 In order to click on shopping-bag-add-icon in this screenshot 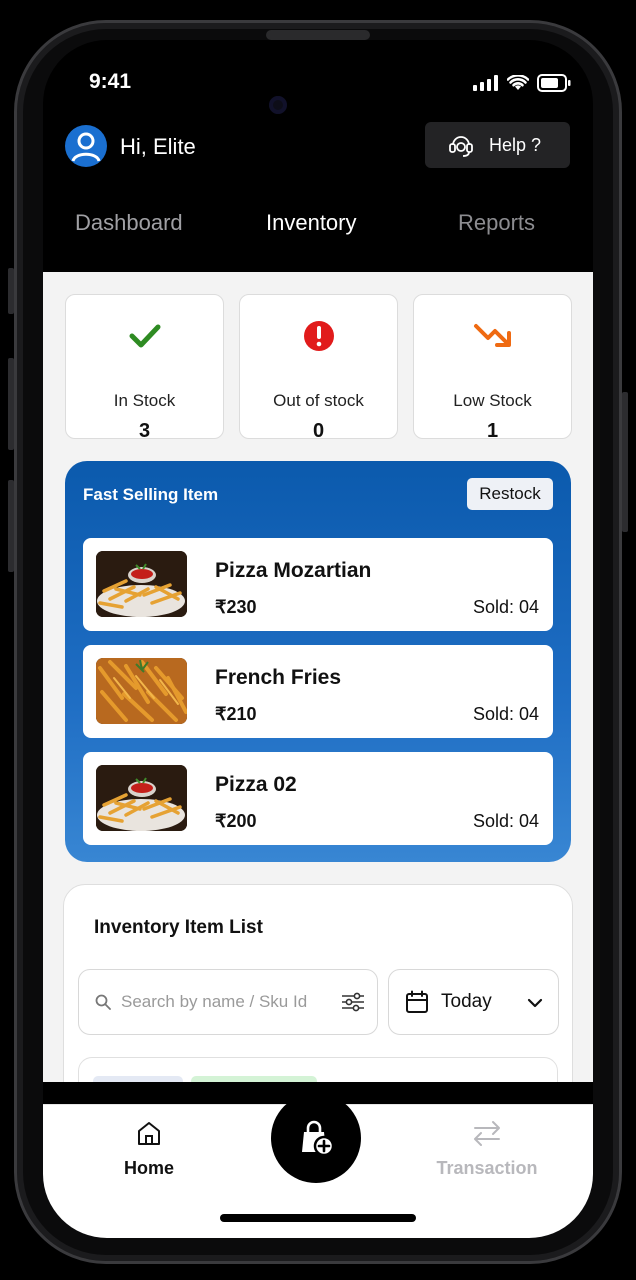, I will do `click(318, 1138)`.